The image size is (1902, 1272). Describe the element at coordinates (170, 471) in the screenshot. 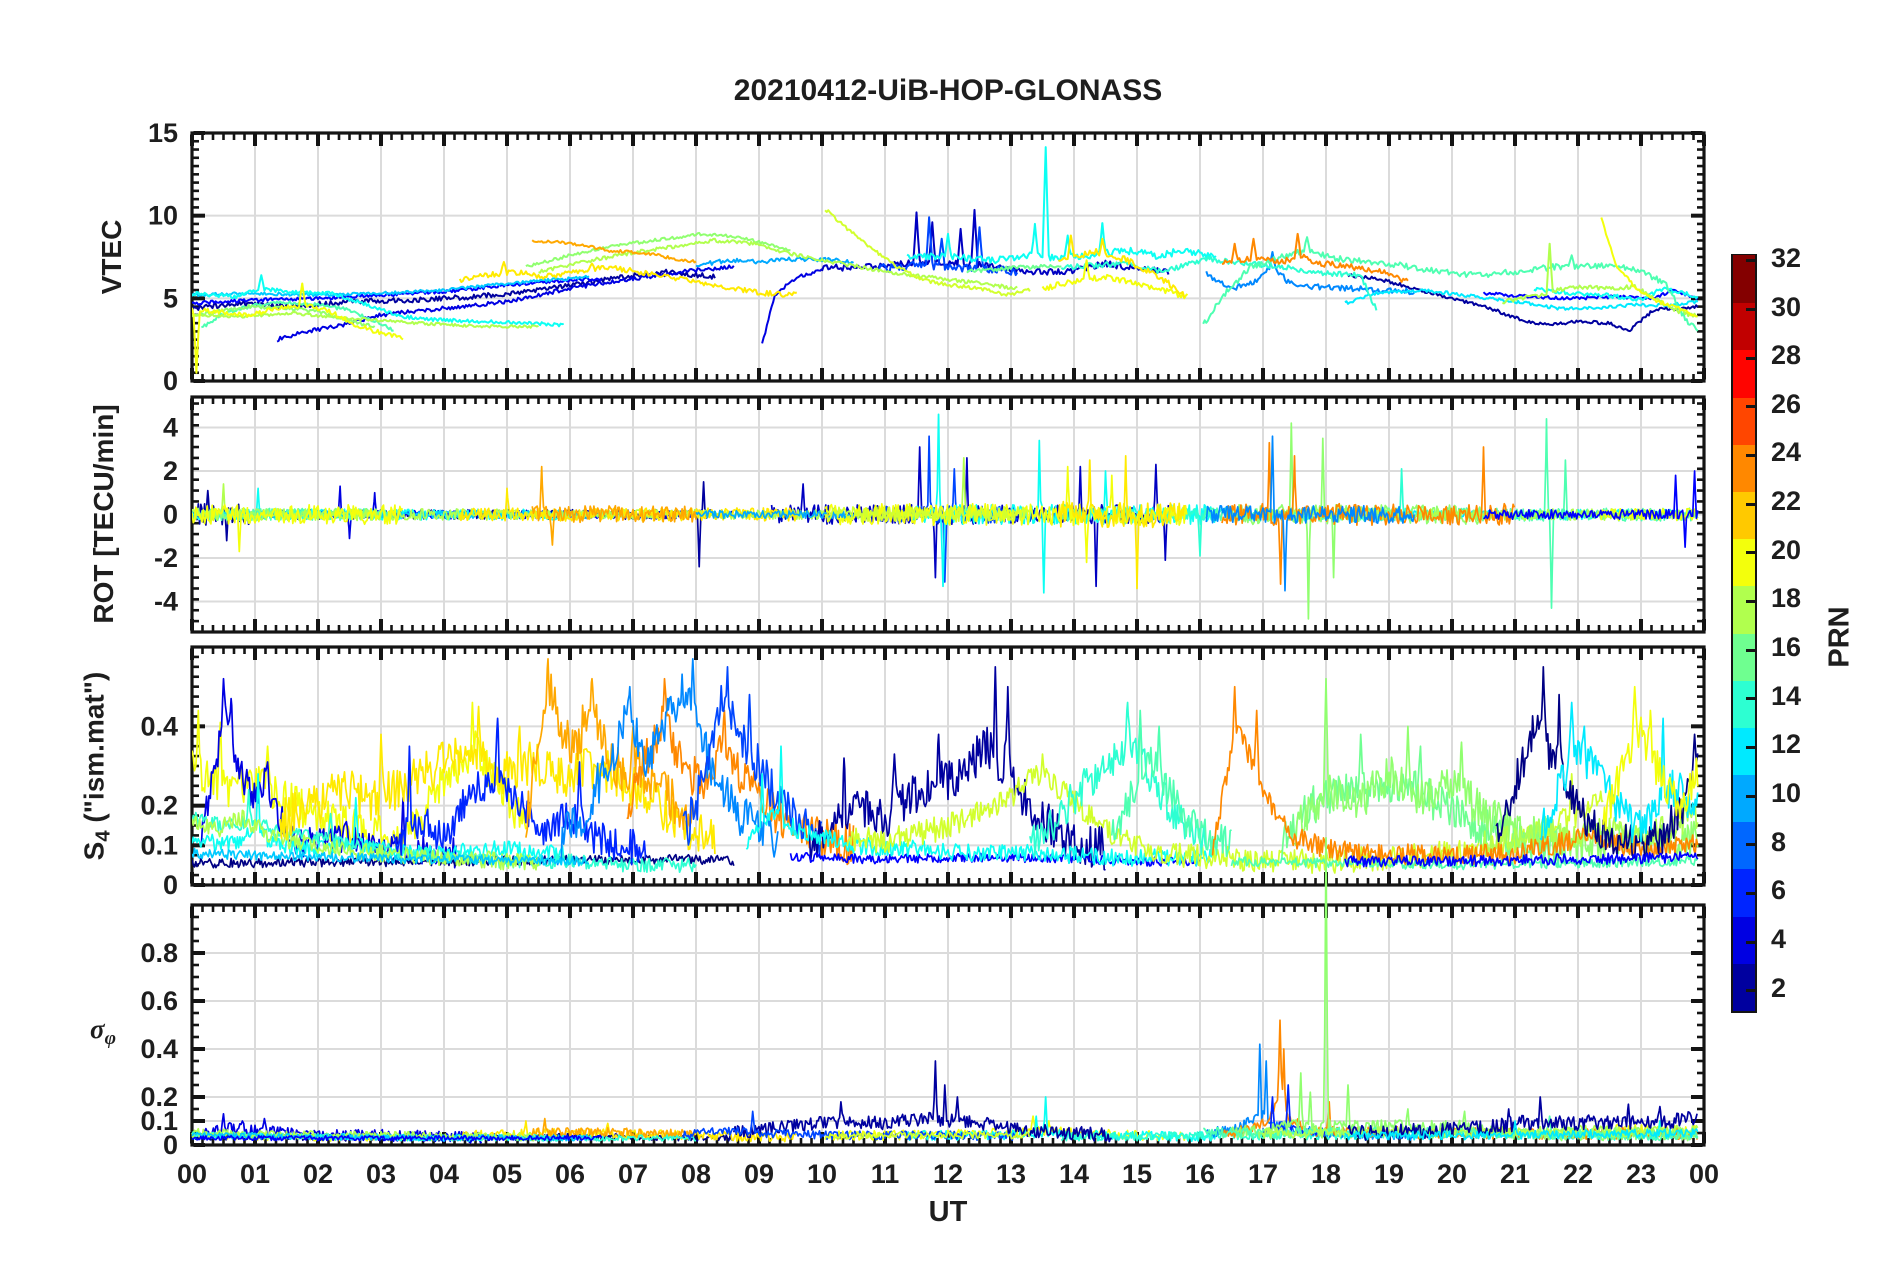

I see `y-tick-label: 2` at that location.